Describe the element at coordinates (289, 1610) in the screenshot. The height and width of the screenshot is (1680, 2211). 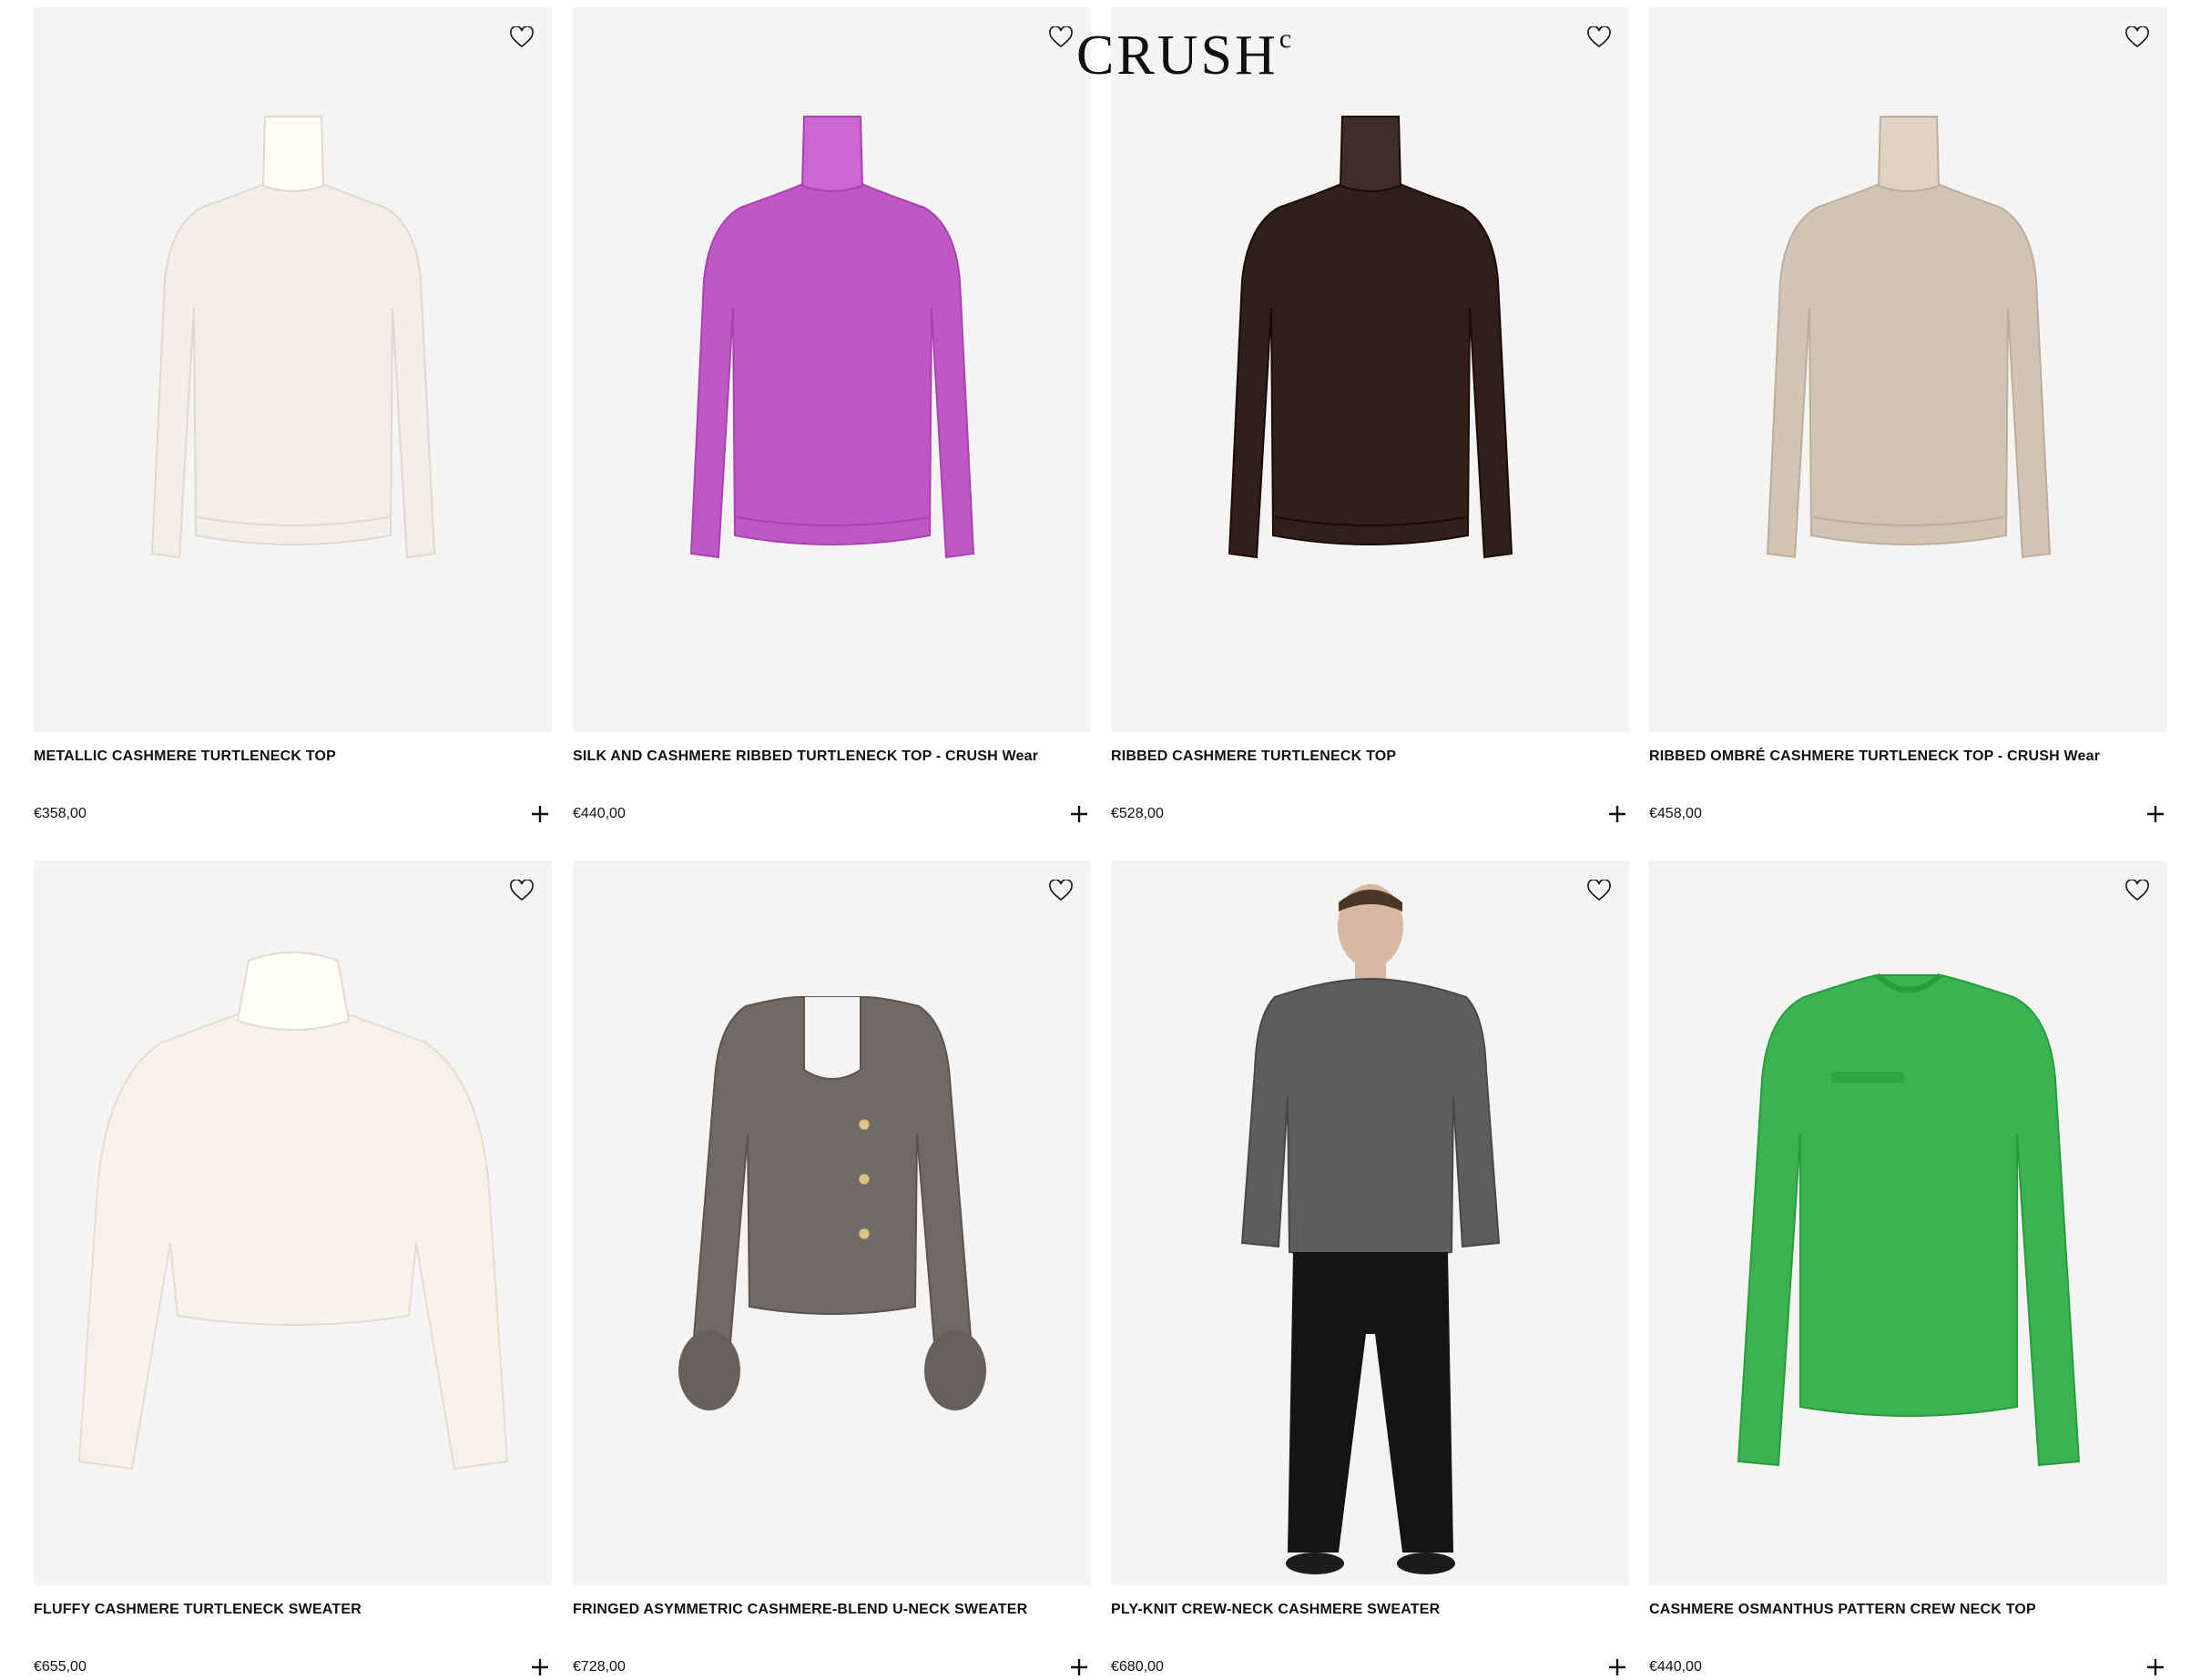
I see `product-name: FLUFFY CASHMERE TURTLENECK SWEATER` at that location.